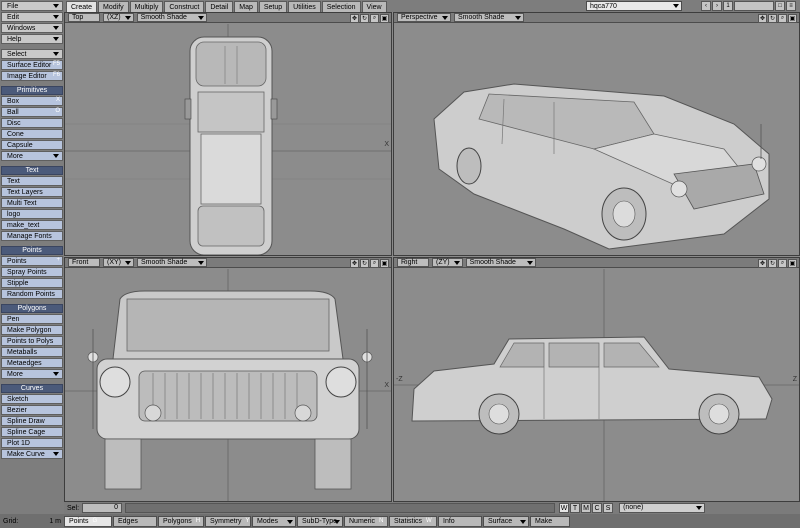  I want to click on sidebar-spline-cage-button: Spline Cage, so click(32, 432).